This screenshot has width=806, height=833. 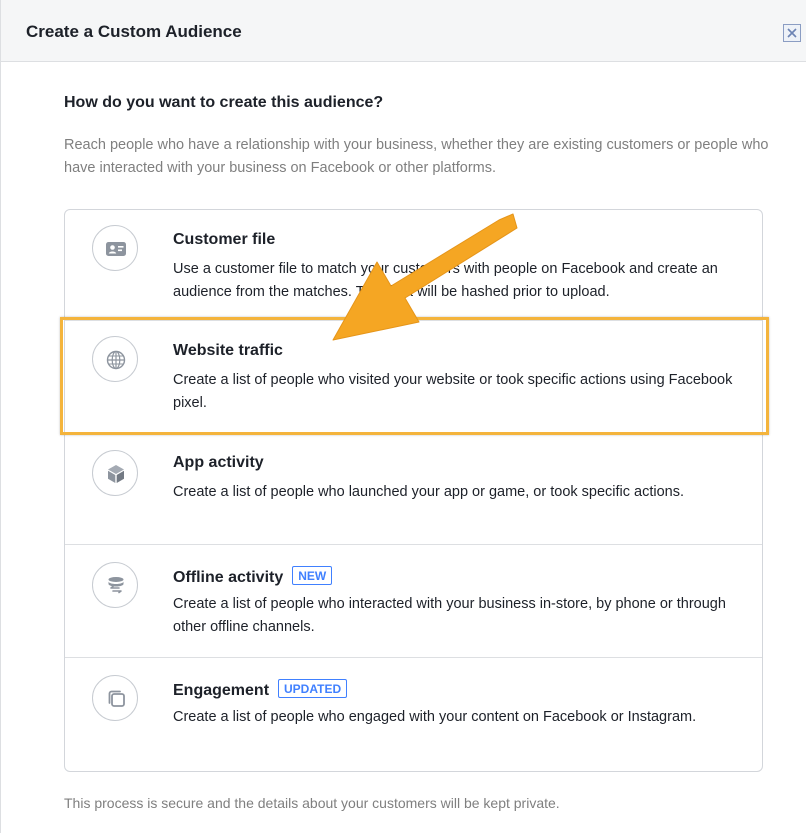 What do you see at coordinates (403, 31) in the screenshot?
I see `dialog-header: Create a Custom Audience` at bounding box center [403, 31].